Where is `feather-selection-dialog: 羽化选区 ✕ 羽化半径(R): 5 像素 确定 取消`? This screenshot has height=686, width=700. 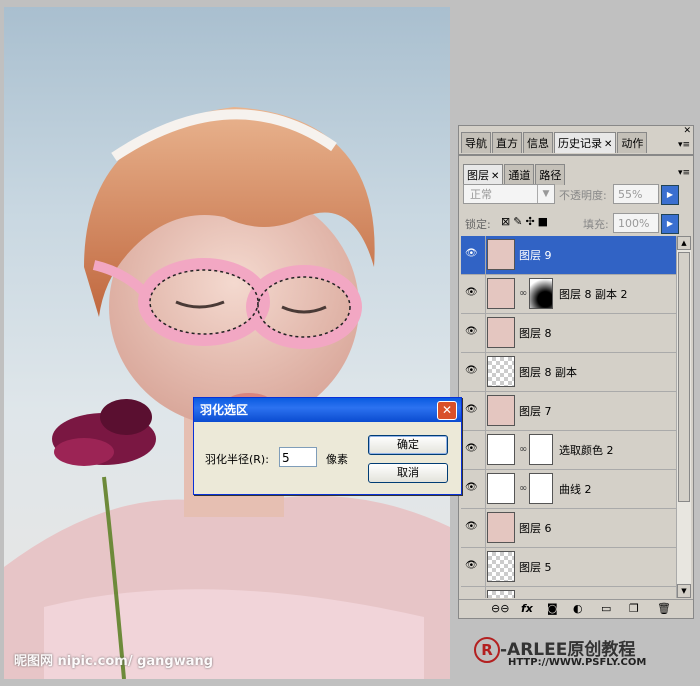
feather-selection-dialog: 羽化选区 ✕ 羽化半径(R): 5 像素 确定 取消 is located at coordinates (327, 446).